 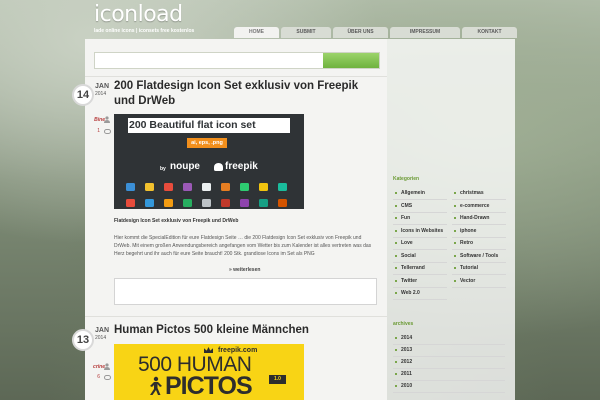 What do you see at coordinates (422, 231) in the screenshot?
I see `category-link: Icons in Websites` at bounding box center [422, 231].